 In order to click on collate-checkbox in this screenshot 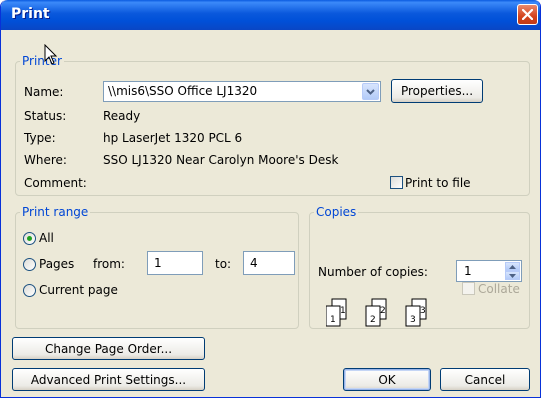, I will do `click(468, 288)`.